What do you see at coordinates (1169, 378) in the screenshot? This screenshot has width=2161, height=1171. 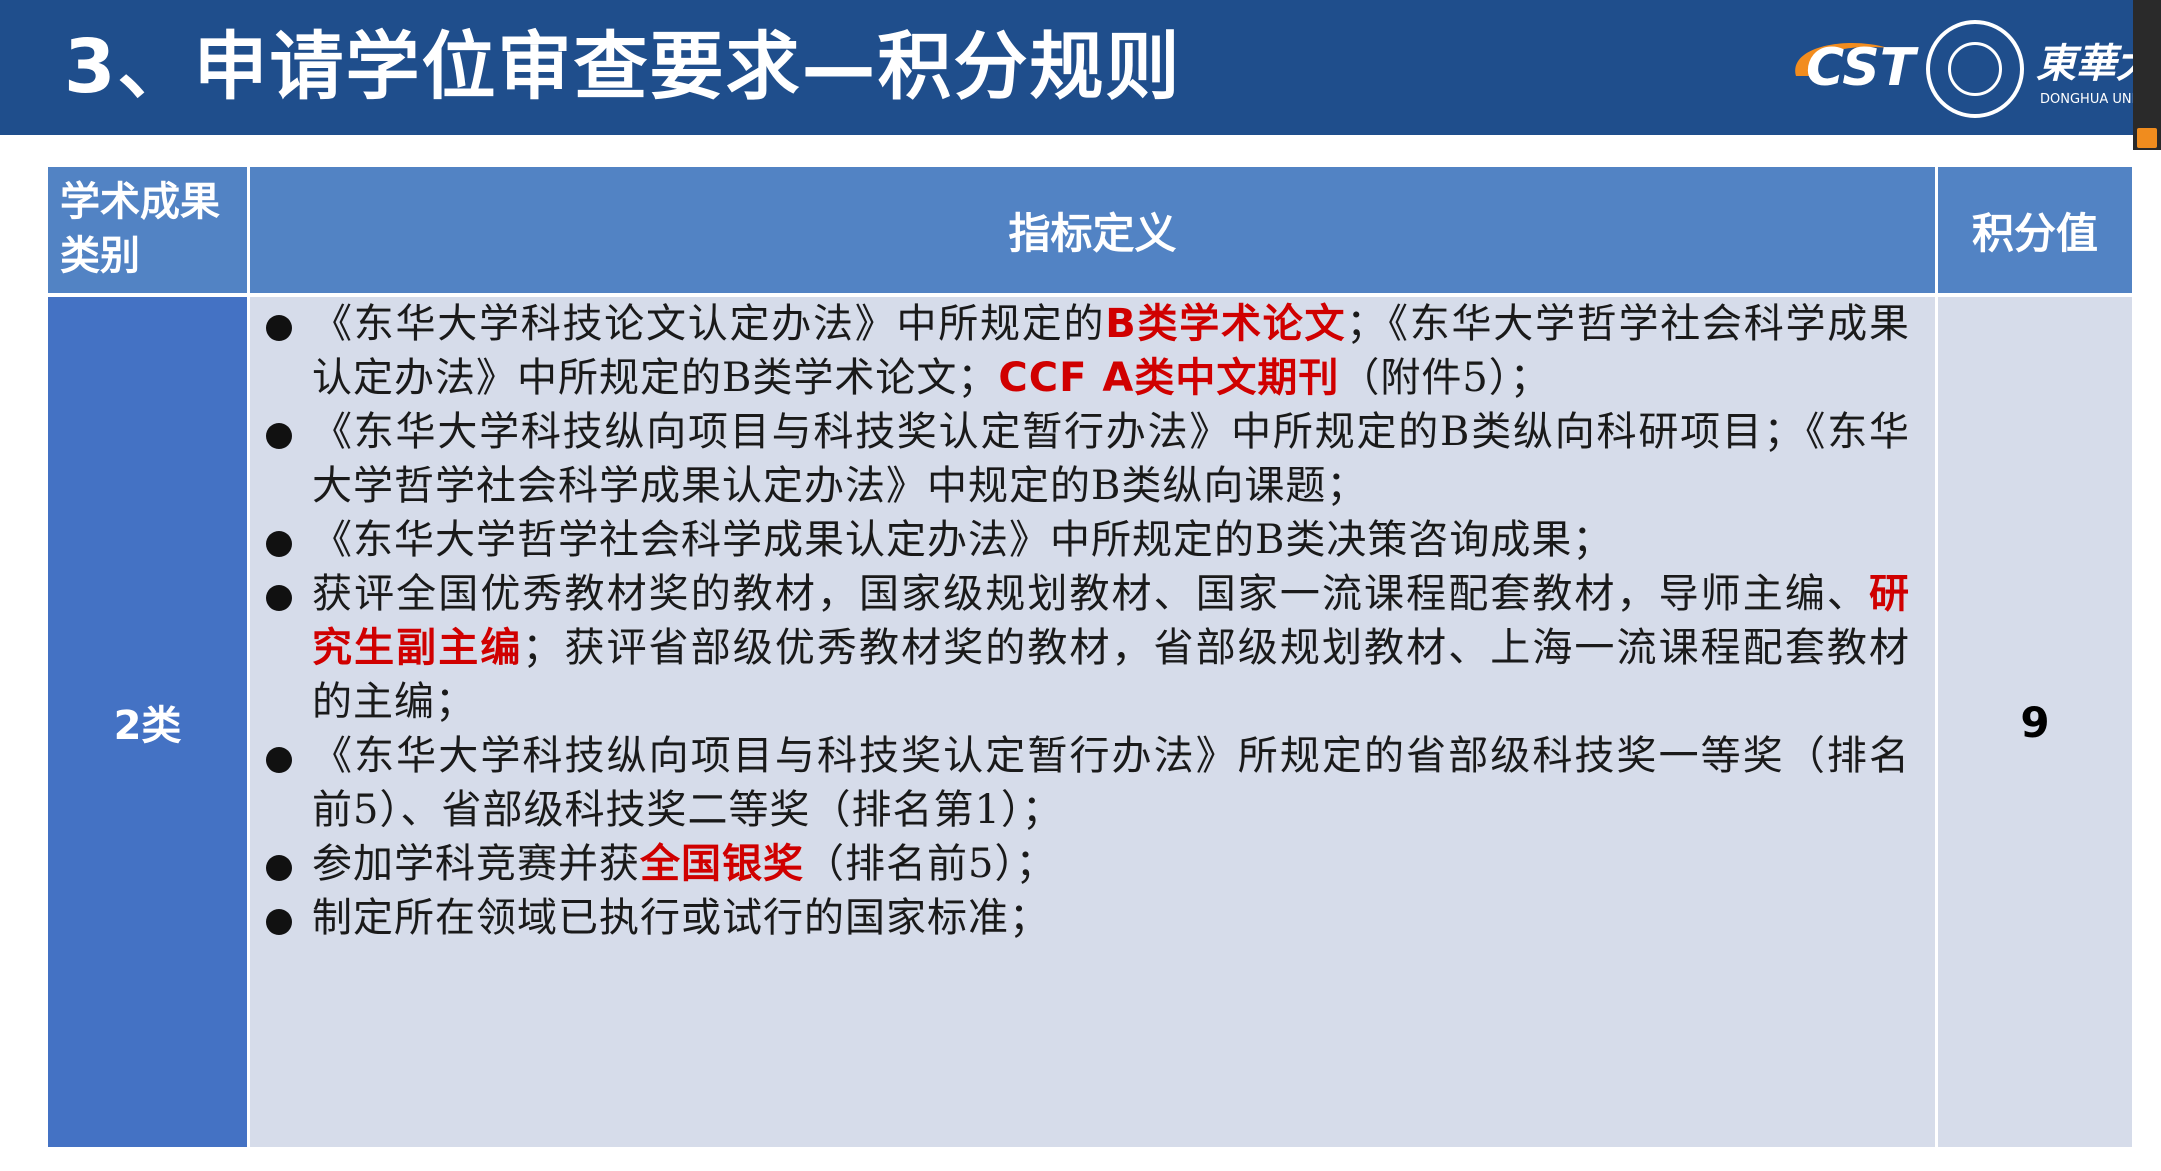 I see `highlight-text: CCF A类中文期刊` at bounding box center [1169, 378].